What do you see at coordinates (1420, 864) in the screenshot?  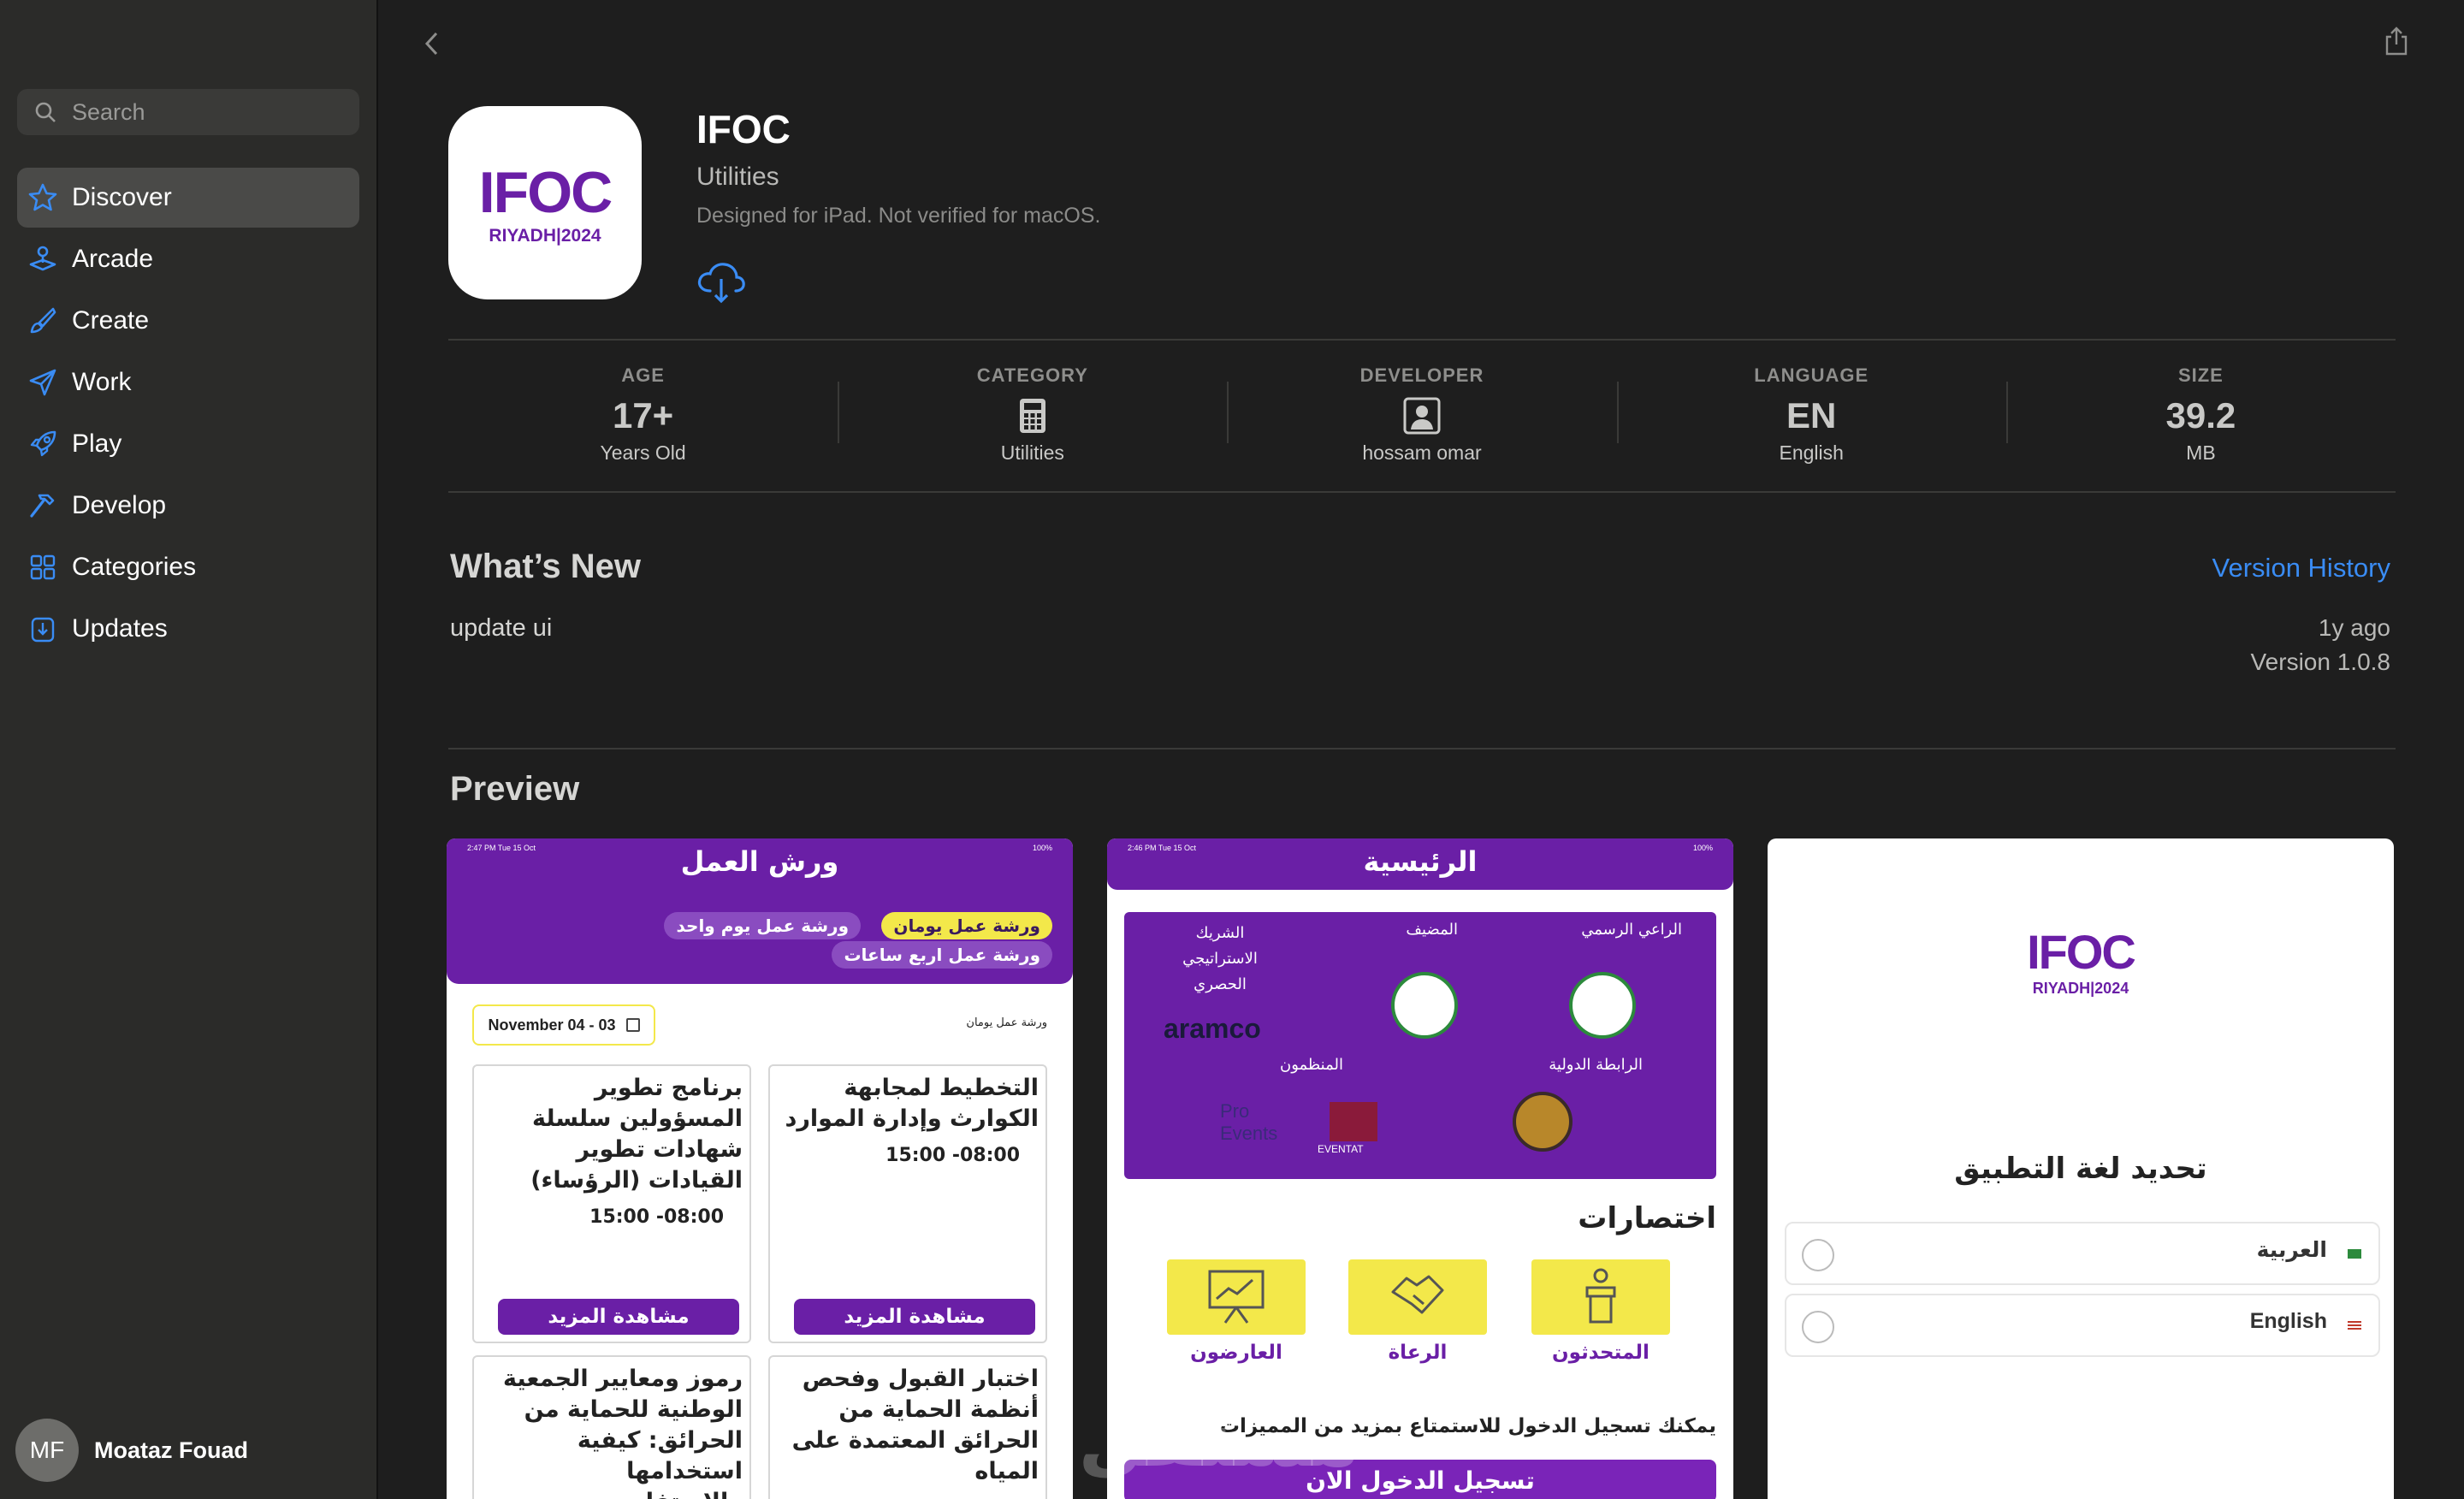 I see `home-header: 2:46 PM Tue 15 Oct 100% الرئيسية` at bounding box center [1420, 864].